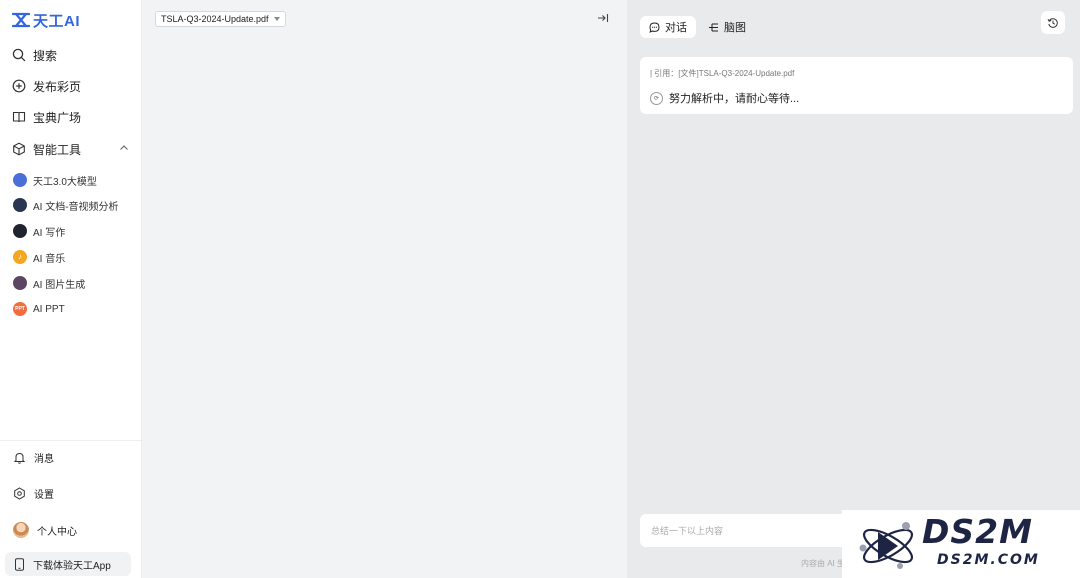 The width and height of the screenshot is (1080, 578). I want to click on sidebar-item-messages: 消息, so click(33, 457).